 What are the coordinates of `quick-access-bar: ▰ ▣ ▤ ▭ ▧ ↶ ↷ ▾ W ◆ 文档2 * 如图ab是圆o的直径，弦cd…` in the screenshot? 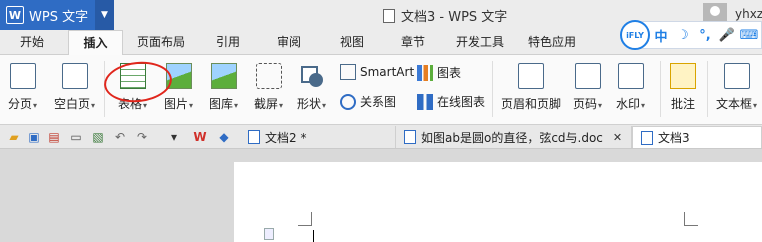 It's located at (381, 137).